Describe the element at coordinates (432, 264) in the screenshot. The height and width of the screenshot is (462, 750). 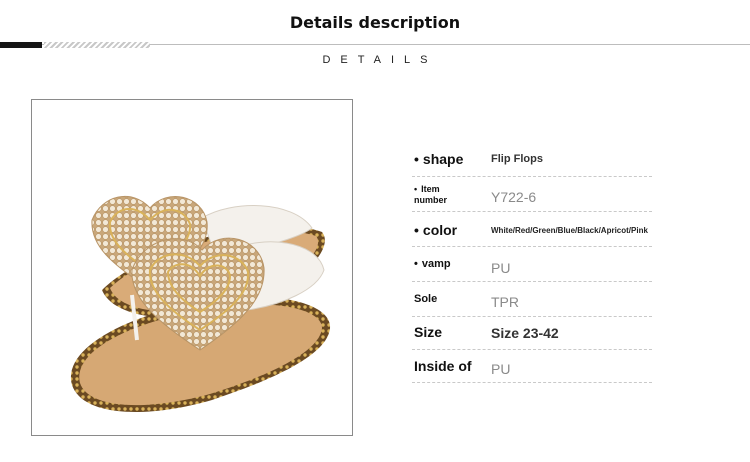
I see `spec-label-vamp: • vamp` at that location.